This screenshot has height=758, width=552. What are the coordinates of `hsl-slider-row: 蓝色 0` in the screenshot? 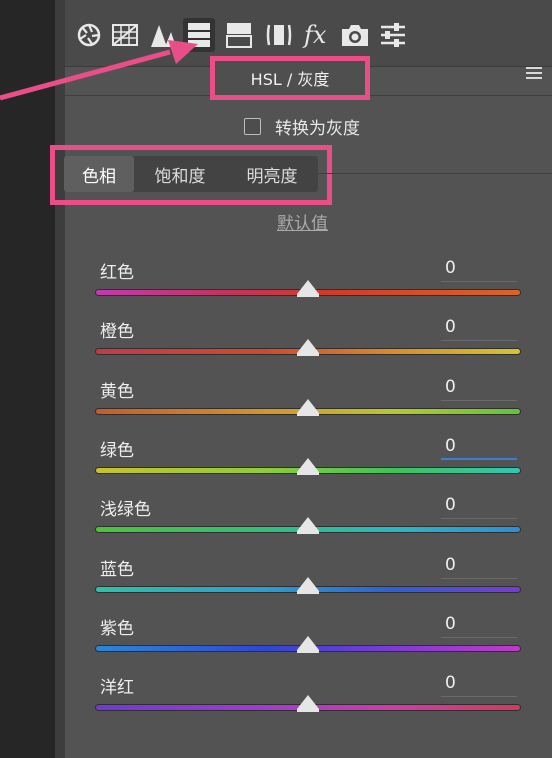 It's located at (308, 585).